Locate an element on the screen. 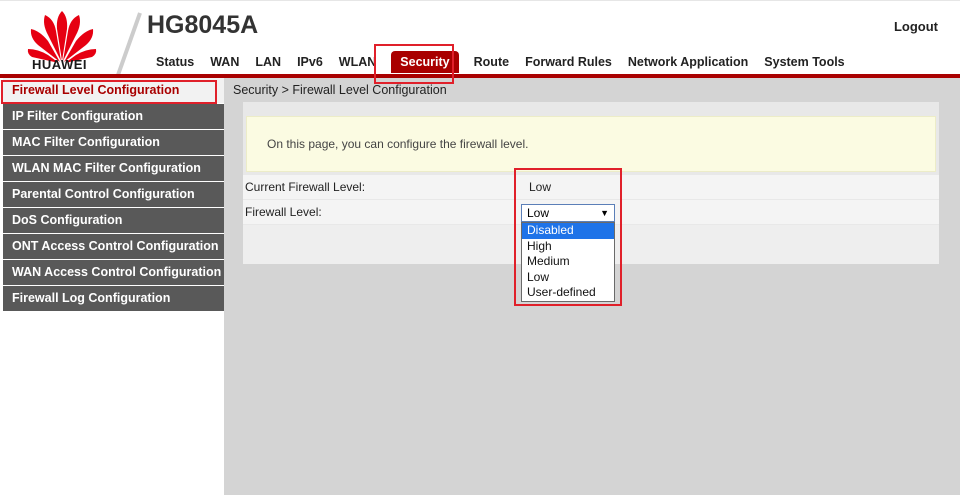 The image size is (960, 495). sidebar-item-wlan-mac-filter: WLAN MAC Filter Configuration is located at coordinates (113, 168).